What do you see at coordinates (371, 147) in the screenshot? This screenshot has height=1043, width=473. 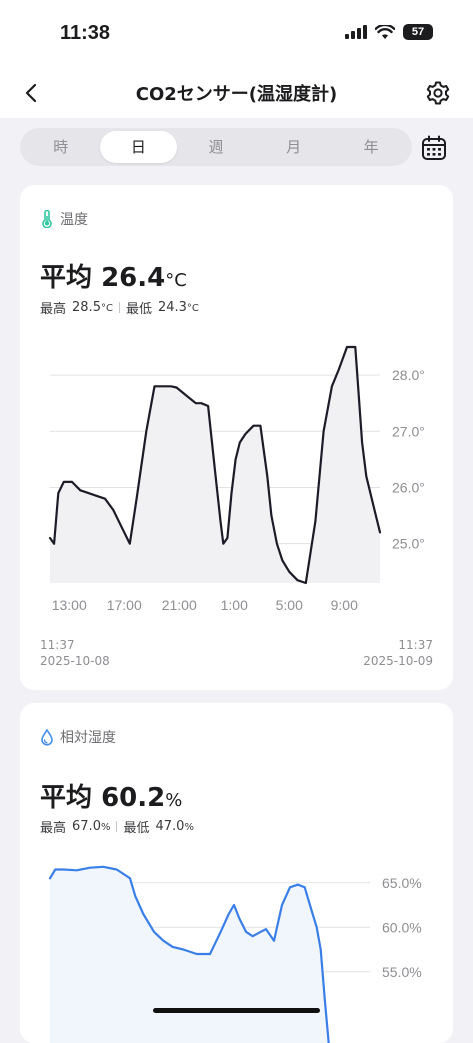 I see `tab-year: 年` at bounding box center [371, 147].